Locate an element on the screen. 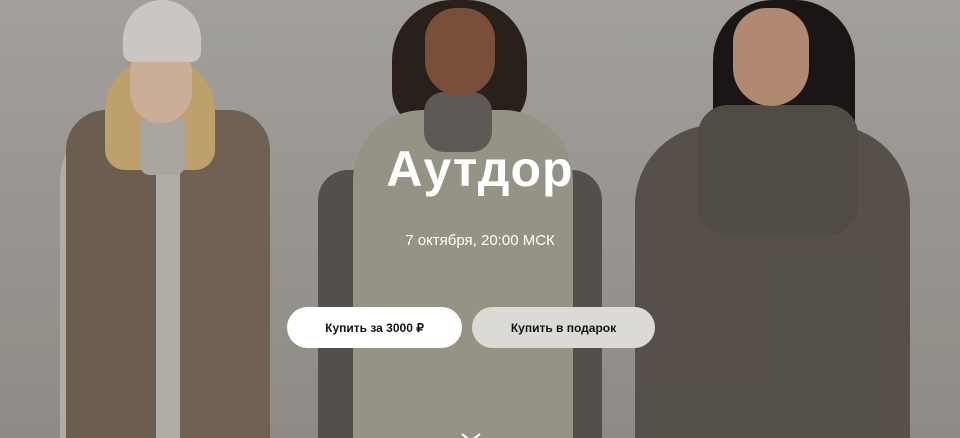 The height and width of the screenshot is (438, 960). buy-button: Купить за 3000 ₽ is located at coordinates (374, 327).